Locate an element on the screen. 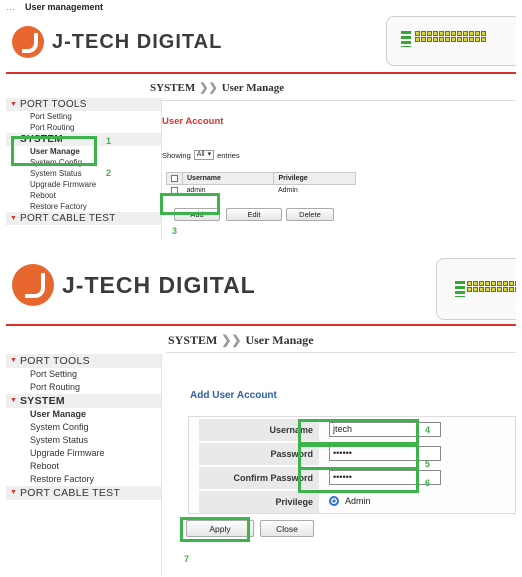 The image size is (522, 577). chevron-down-icon: ▾ is located at coordinates (209, 154).